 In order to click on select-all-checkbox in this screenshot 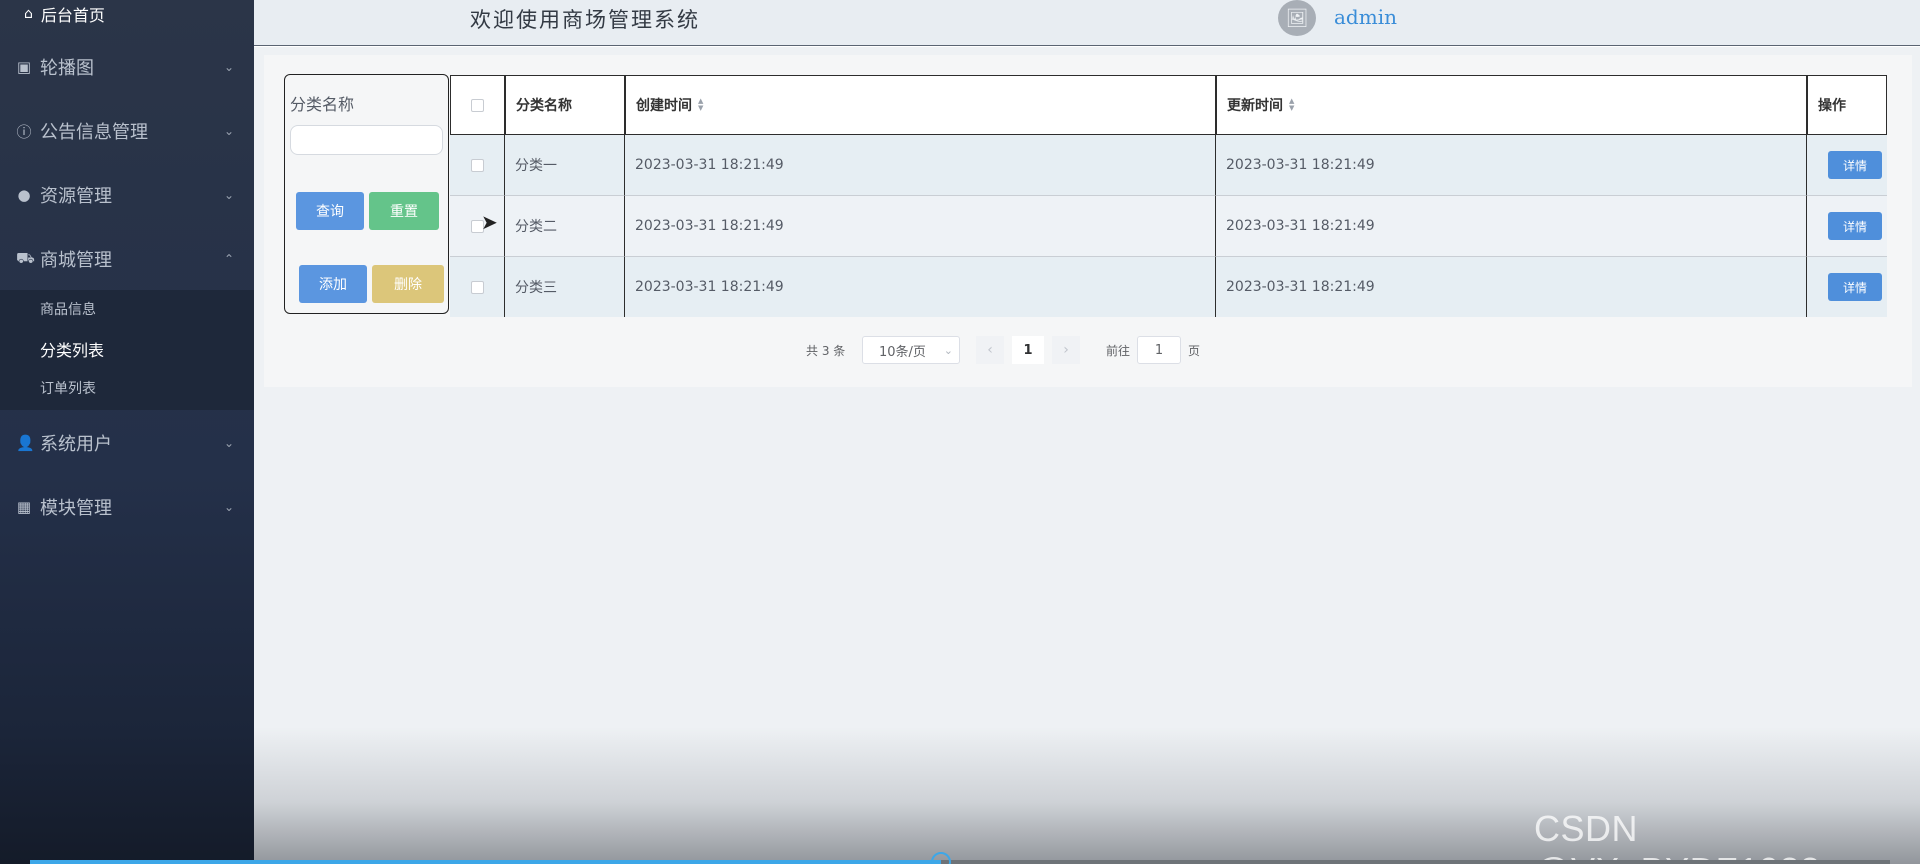, I will do `click(477, 105)`.